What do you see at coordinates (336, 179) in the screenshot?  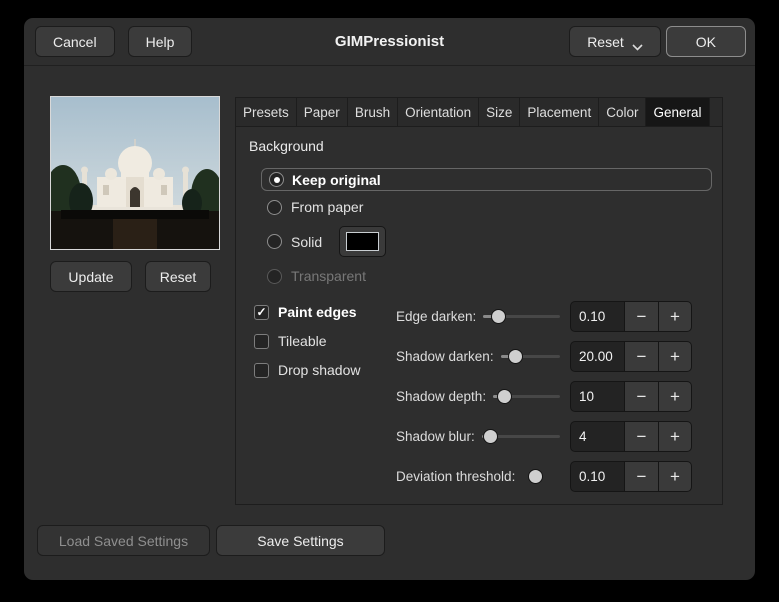 I see `radio-label: Keep original` at bounding box center [336, 179].